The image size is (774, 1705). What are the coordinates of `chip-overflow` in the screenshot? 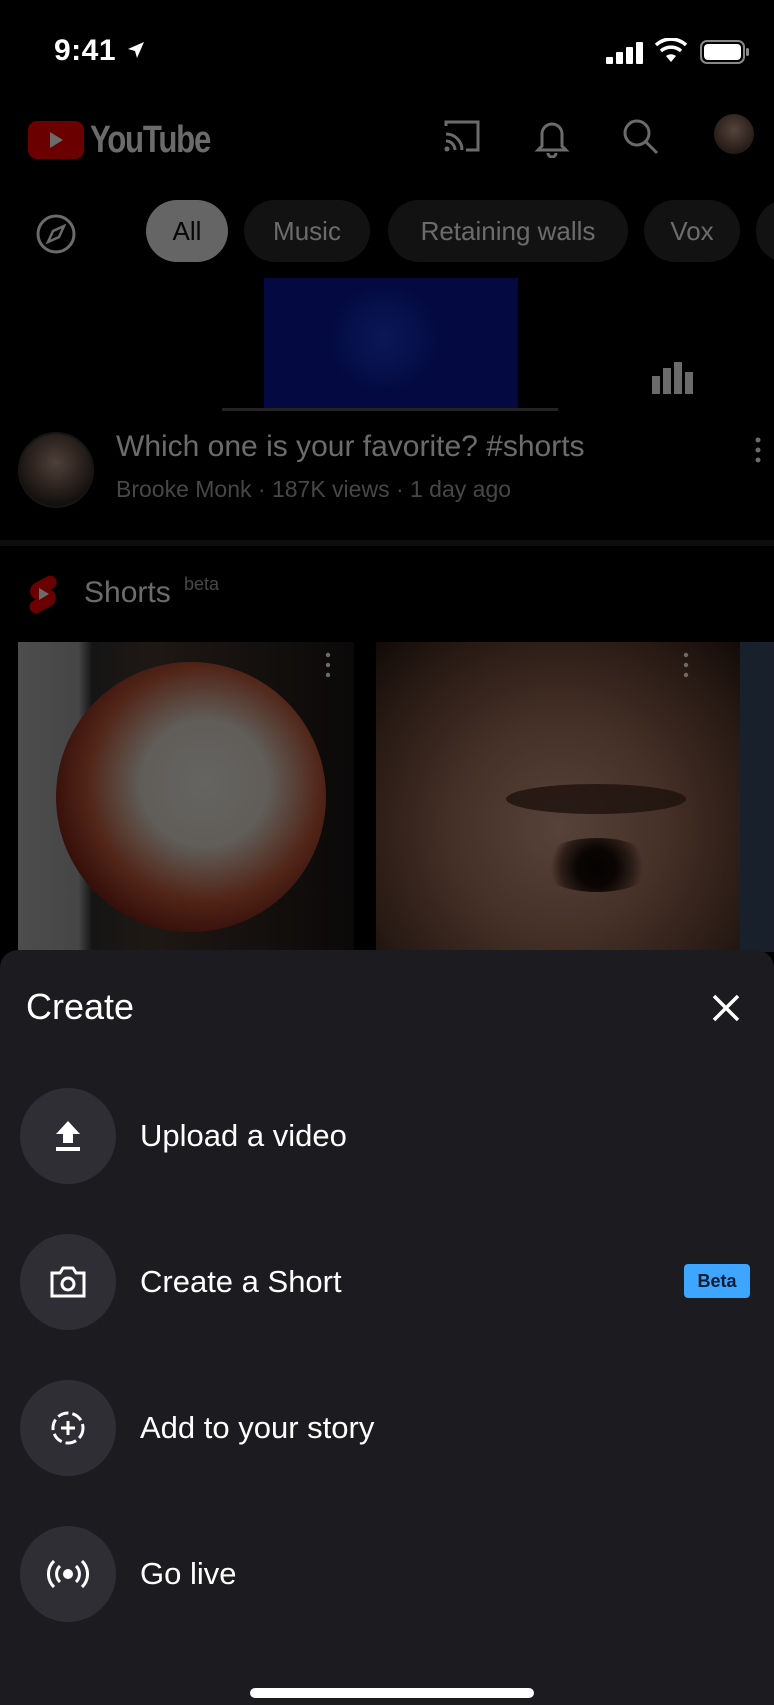 It's located at (765, 231).